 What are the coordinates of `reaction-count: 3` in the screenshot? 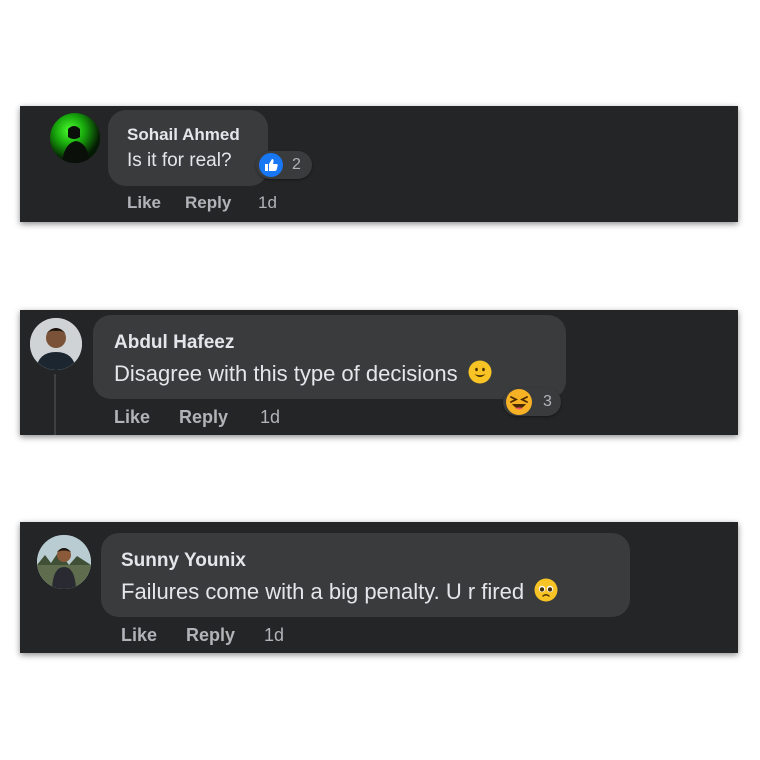 It's located at (547, 401).